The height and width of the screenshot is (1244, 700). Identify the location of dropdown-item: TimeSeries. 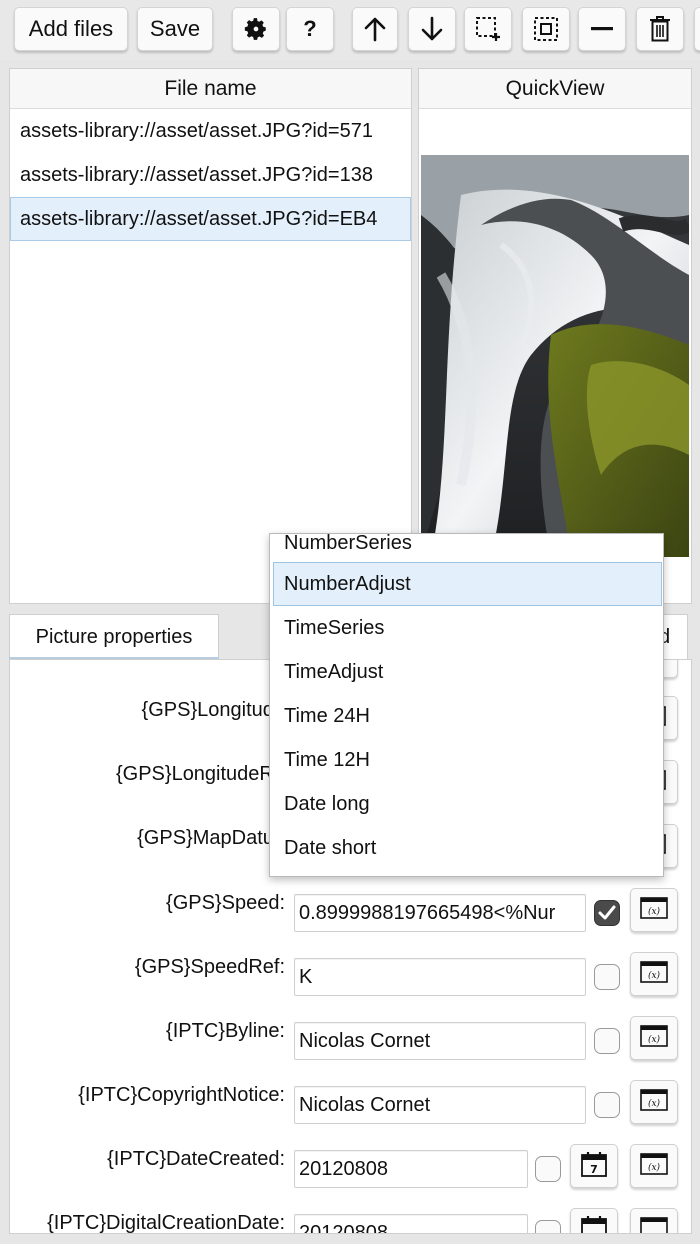
(467, 628).